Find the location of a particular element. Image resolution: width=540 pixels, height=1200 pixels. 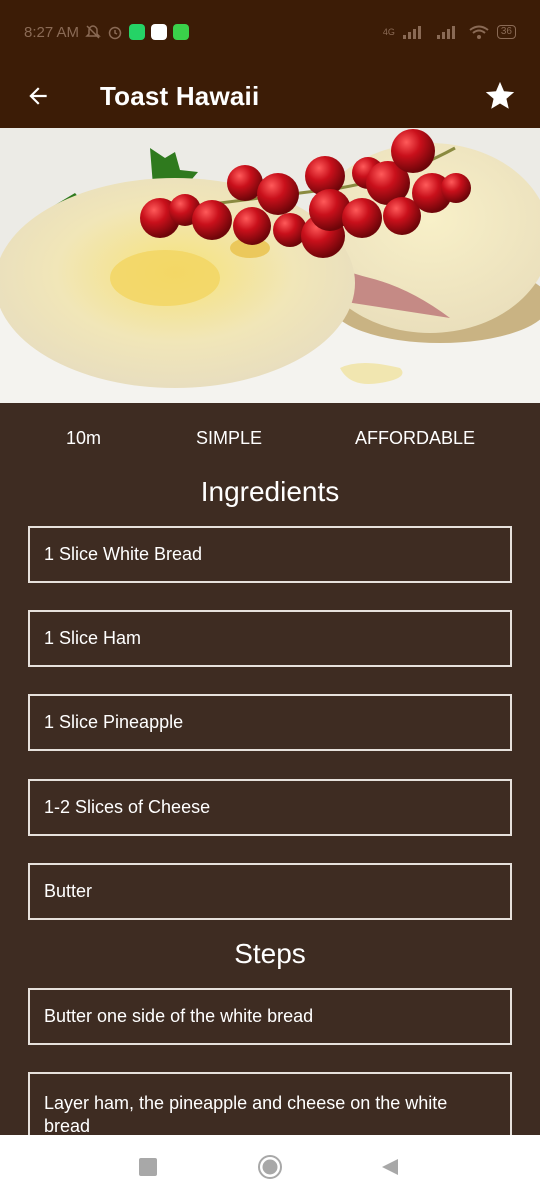

recents-button is located at coordinates (148, 1167).